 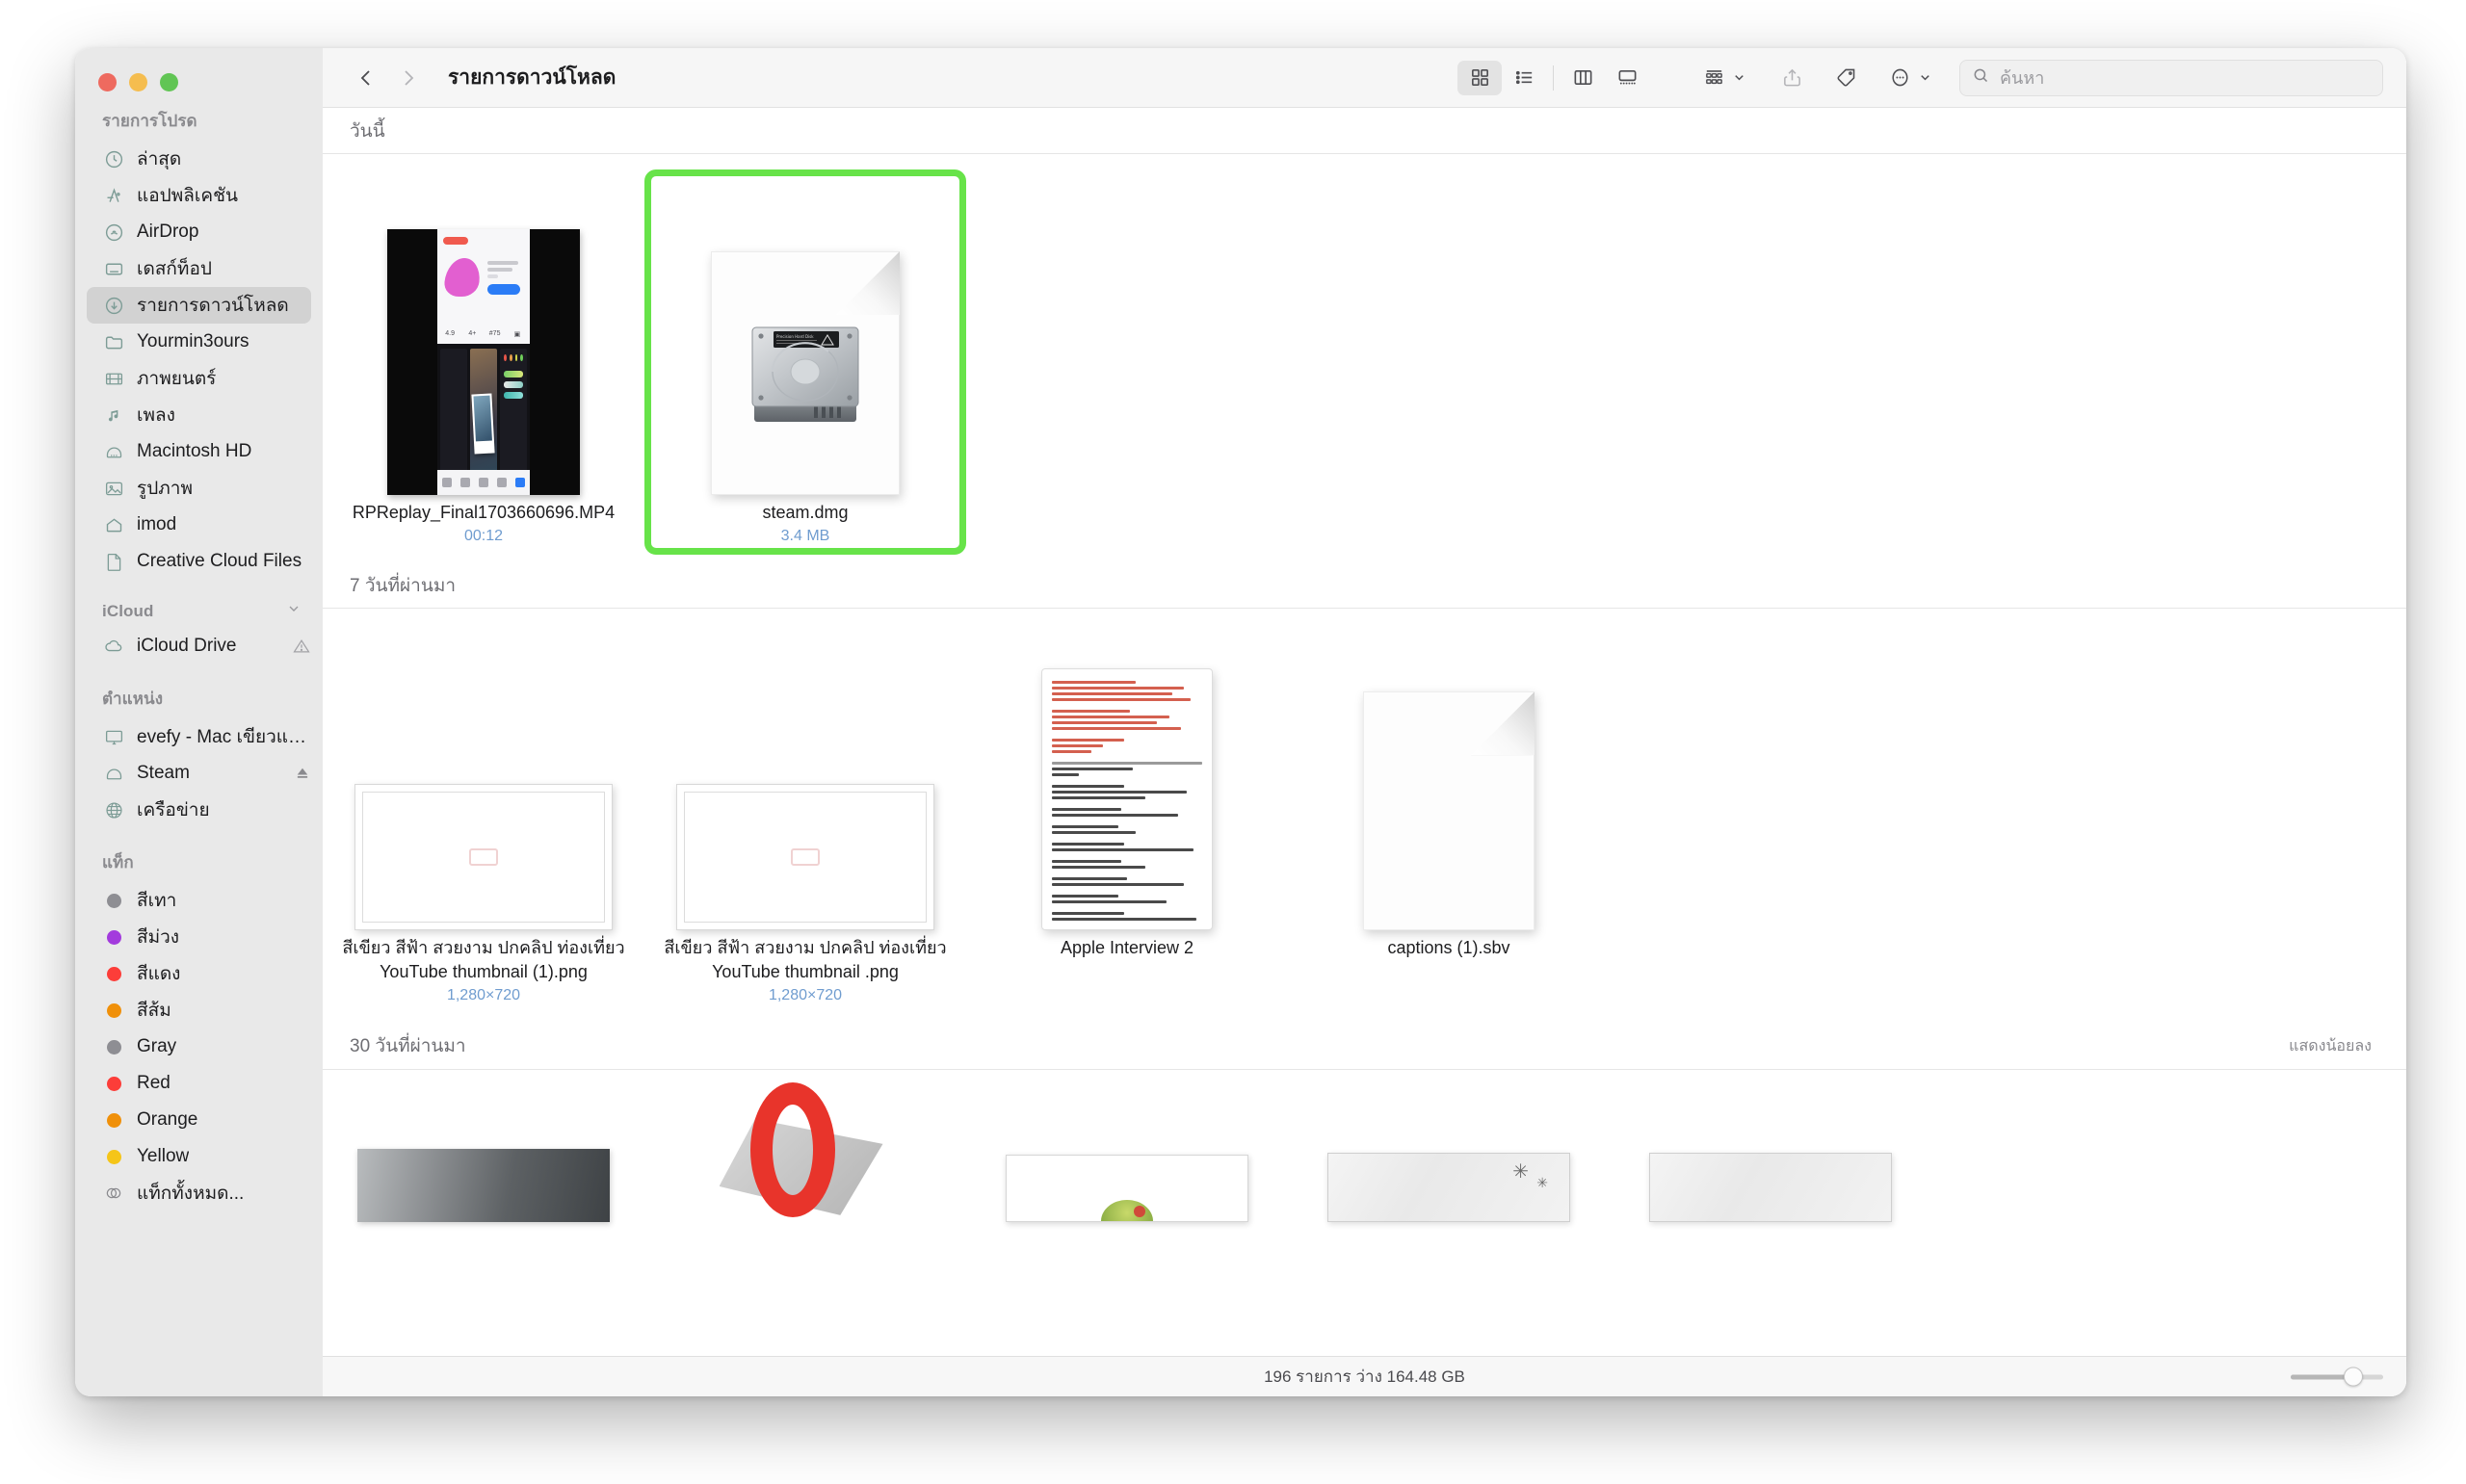 What do you see at coordinates (154, 1011) in the screenshot?
I see `sidebar-item-label: สีส้ม` at bounding box center [154, 1011].